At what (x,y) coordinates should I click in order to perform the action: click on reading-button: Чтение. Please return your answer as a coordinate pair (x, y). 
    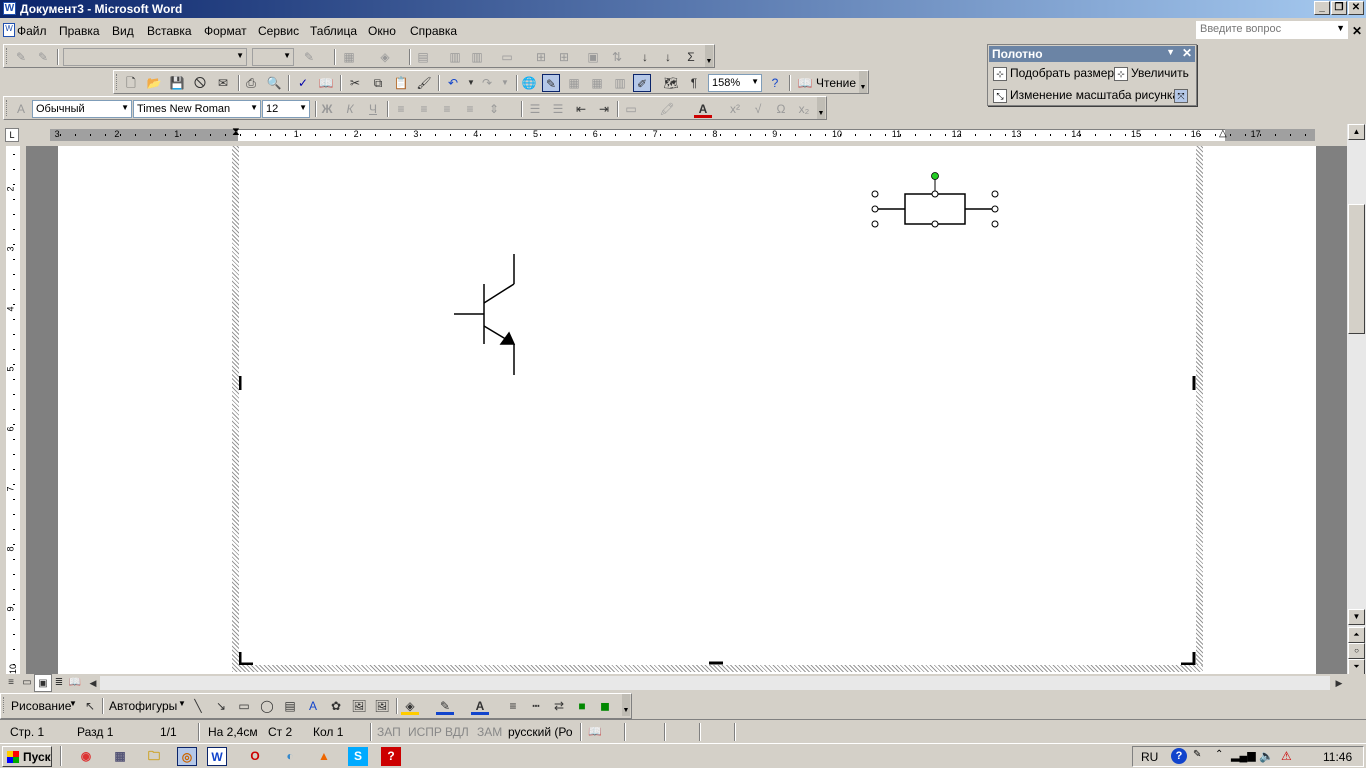
    Looking at the image, I should click on (836, 83).